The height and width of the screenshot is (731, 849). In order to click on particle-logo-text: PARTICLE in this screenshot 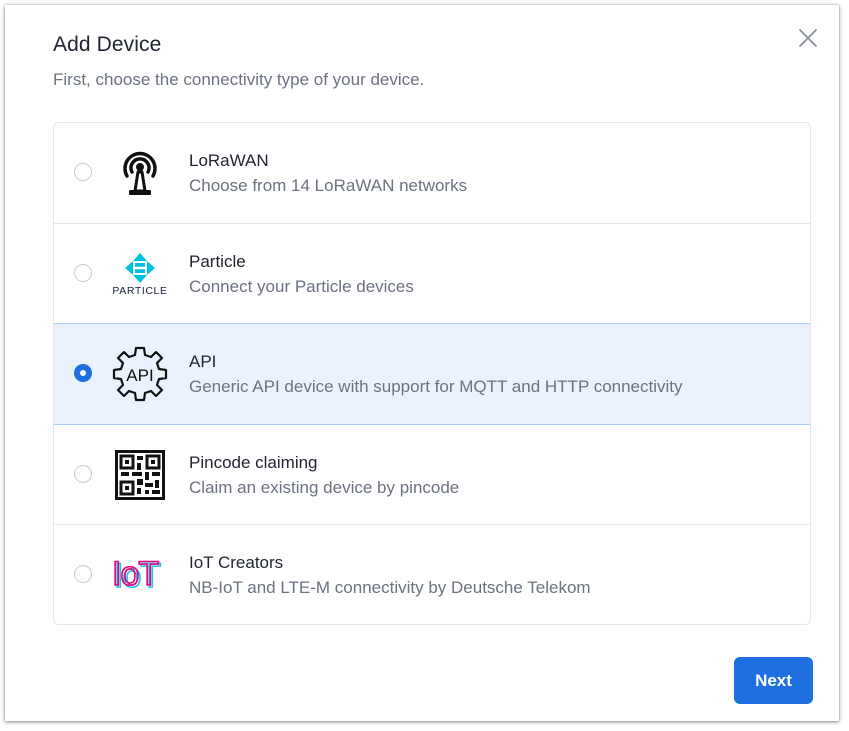, I will do `click(140, 290)`.